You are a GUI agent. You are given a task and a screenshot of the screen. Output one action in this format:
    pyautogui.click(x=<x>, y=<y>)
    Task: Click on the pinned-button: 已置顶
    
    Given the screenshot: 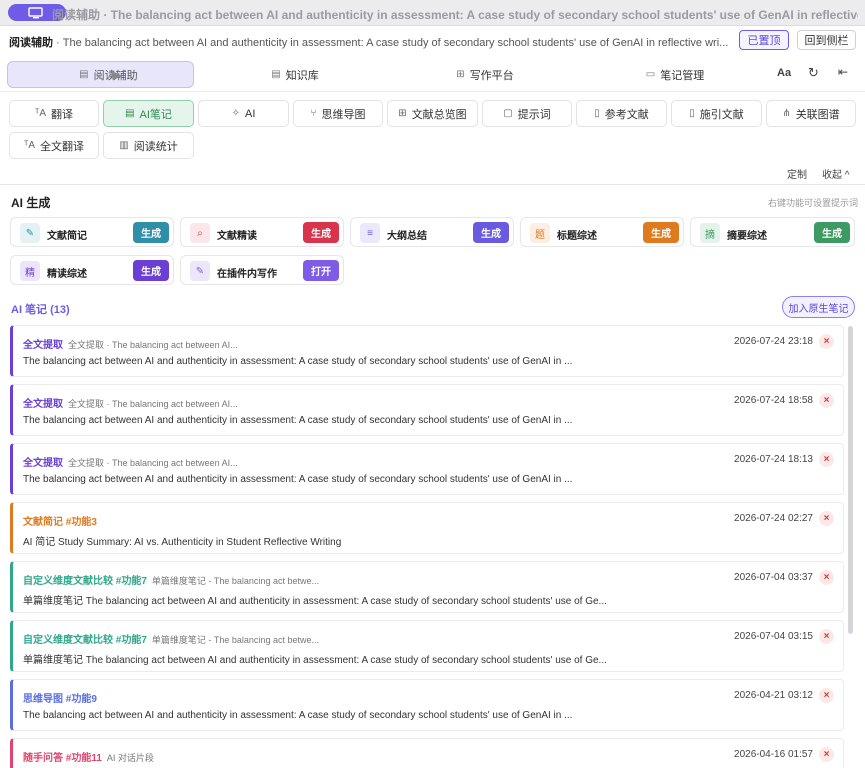 What is the action you would take?
    pyautogui.click(x=764, y=40)
    